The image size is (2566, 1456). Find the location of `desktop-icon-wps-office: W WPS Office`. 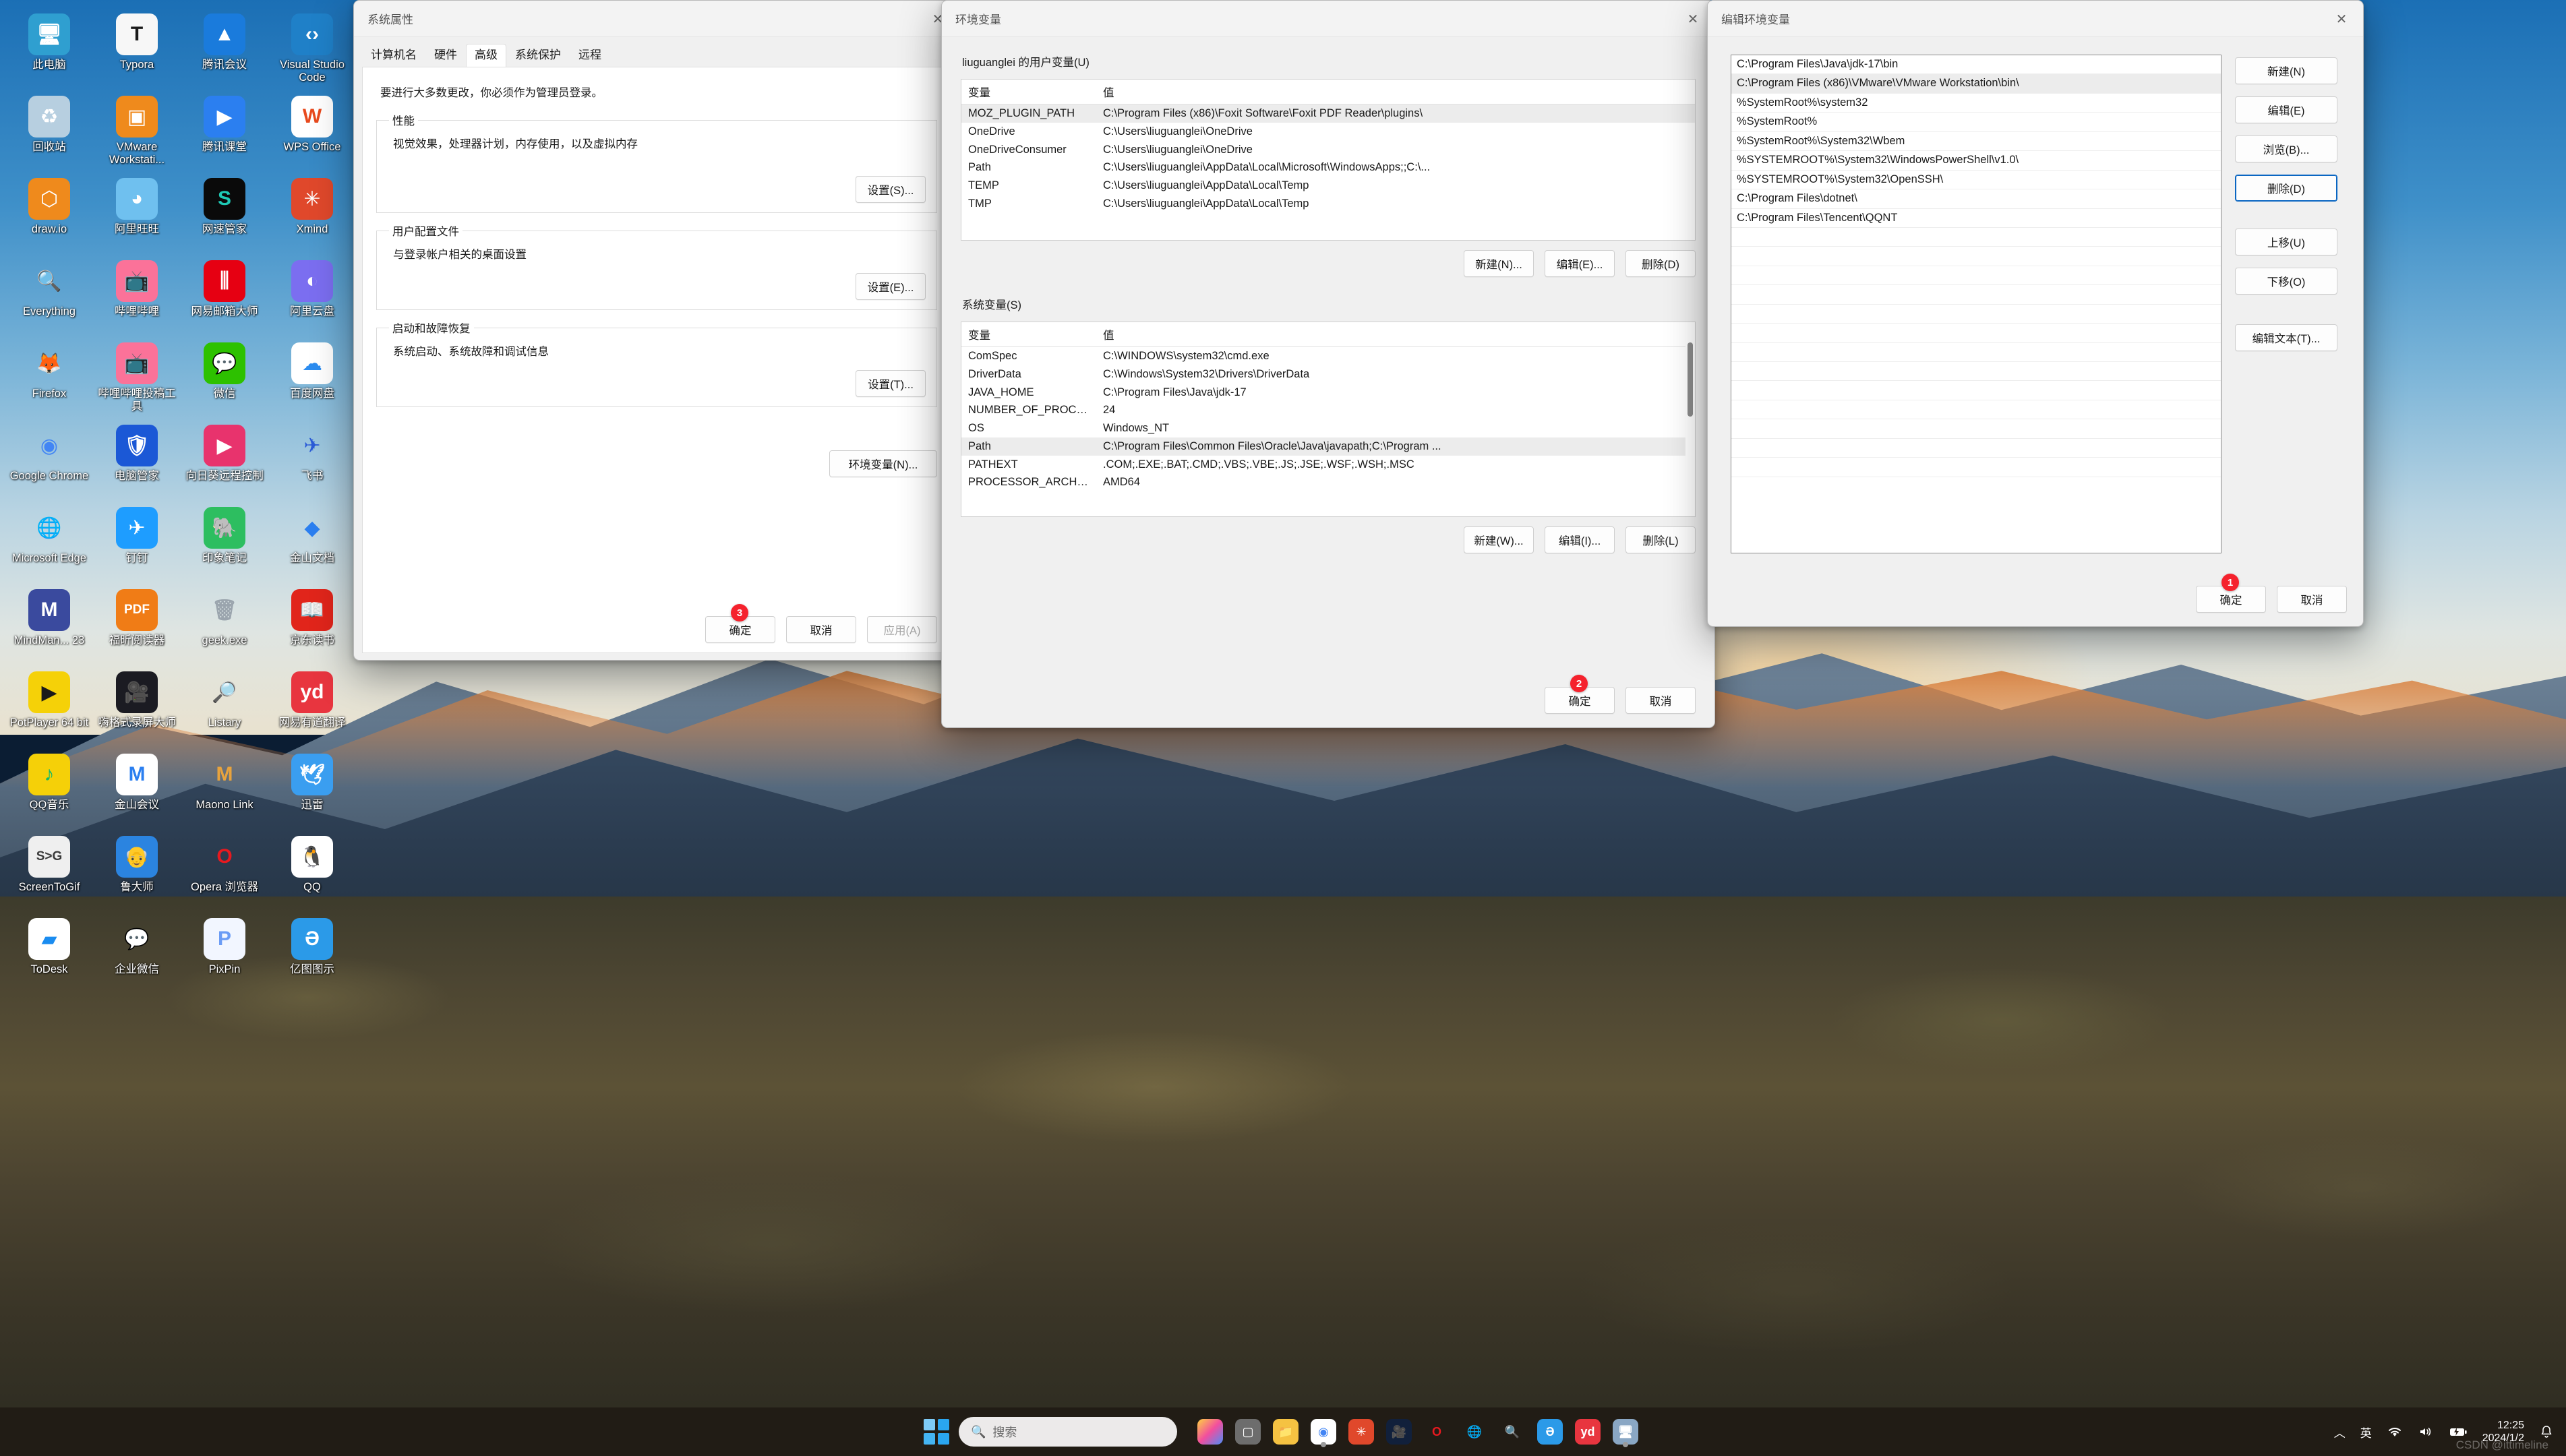

desktop-icon-wps-office: W WPS Office is located at coordinates (312, 133).